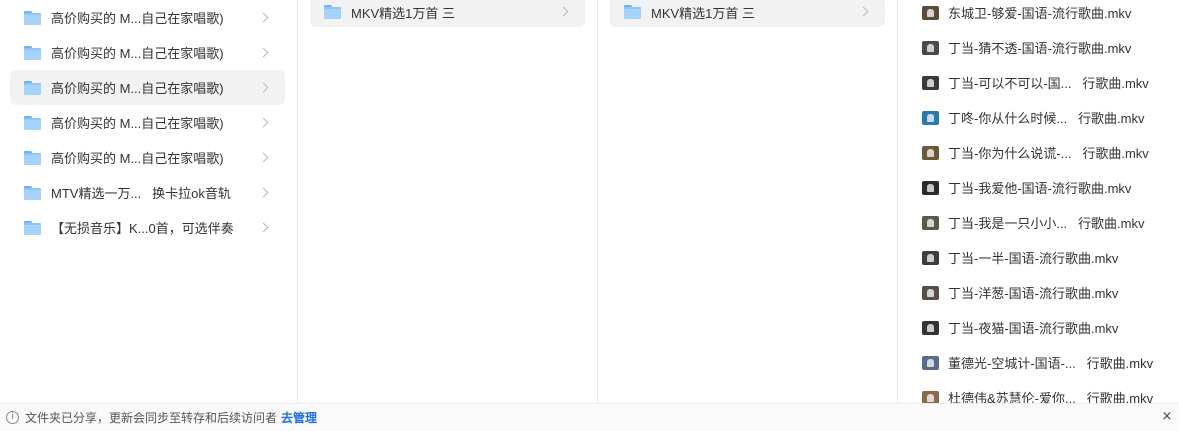 The width and height of the screenshot is (1179, 431). What do you see at coordinates (1167, 416) in the screenshot?
I see `close-icon: ×` at bounding box center [1167, 416].